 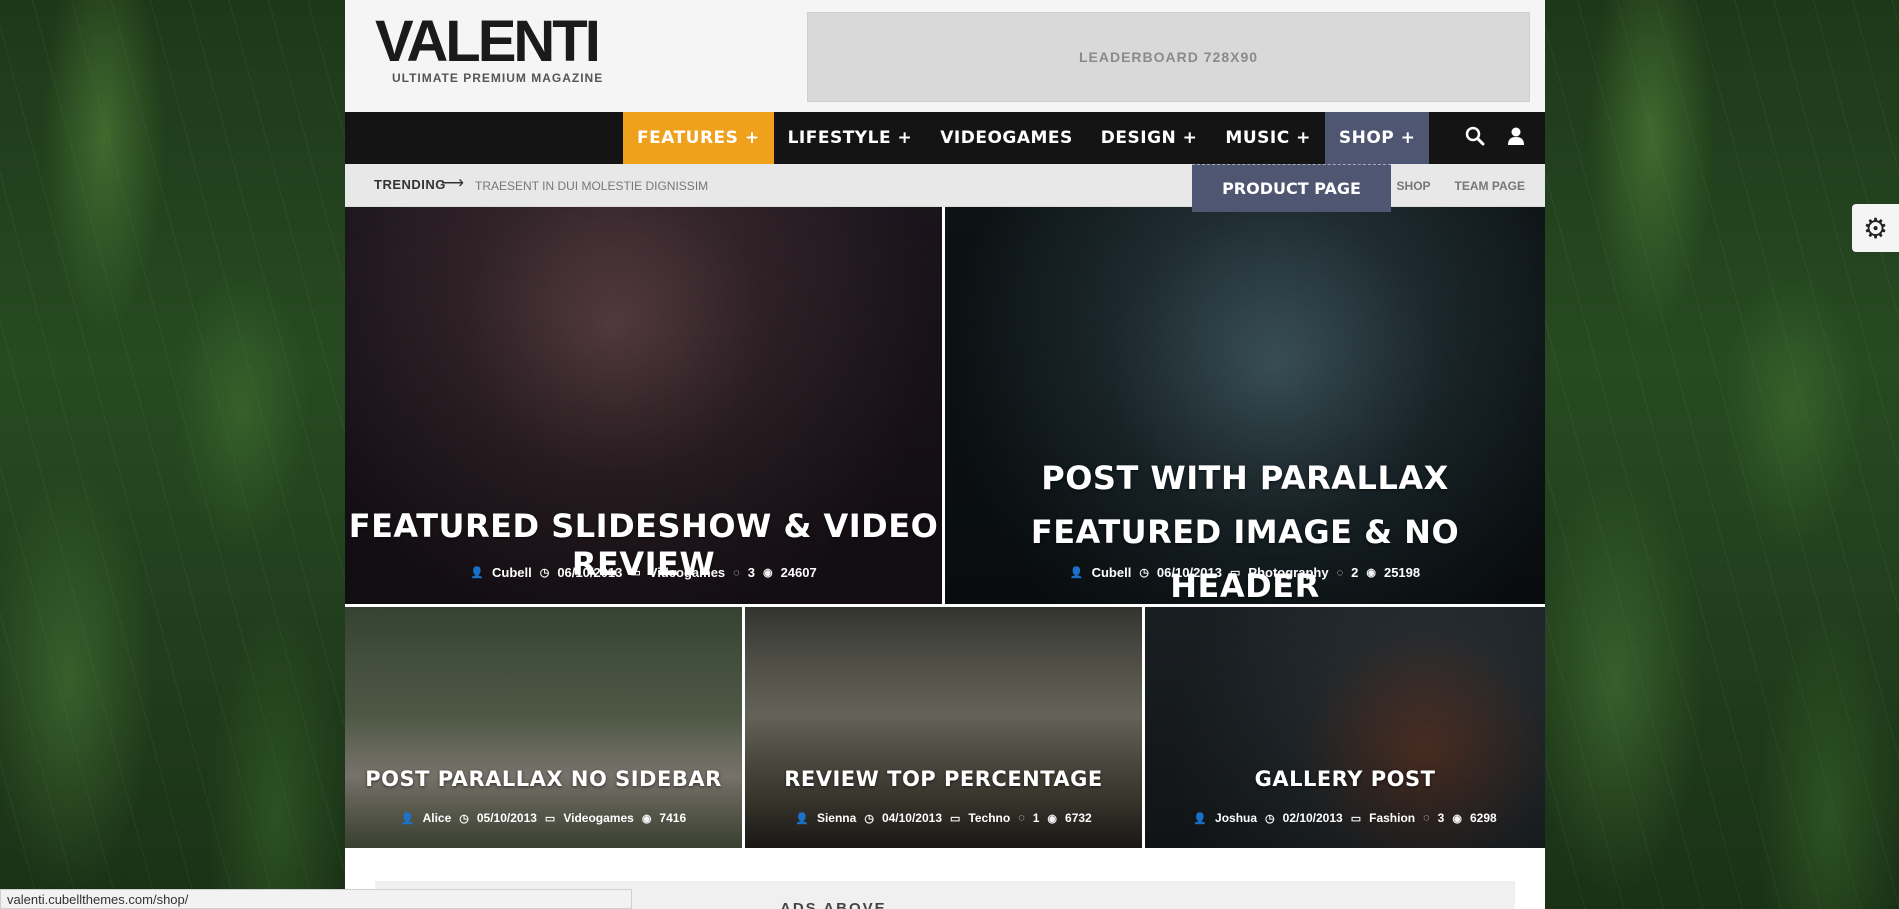 What do you see at coordinates (1516, 138) in the screenshot?
I see `user-icon` at bounding box center [1516, 138].